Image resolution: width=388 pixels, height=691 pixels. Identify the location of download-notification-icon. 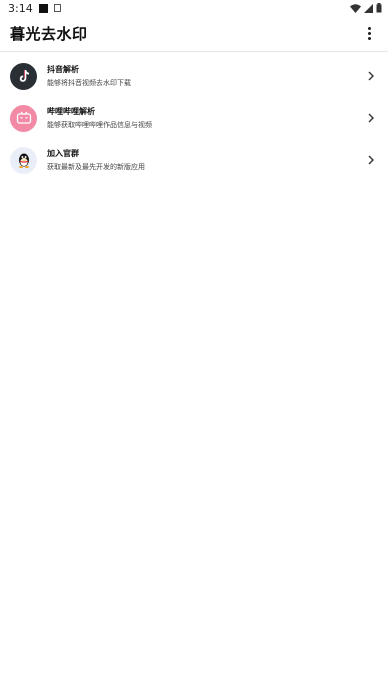
(57, 8).